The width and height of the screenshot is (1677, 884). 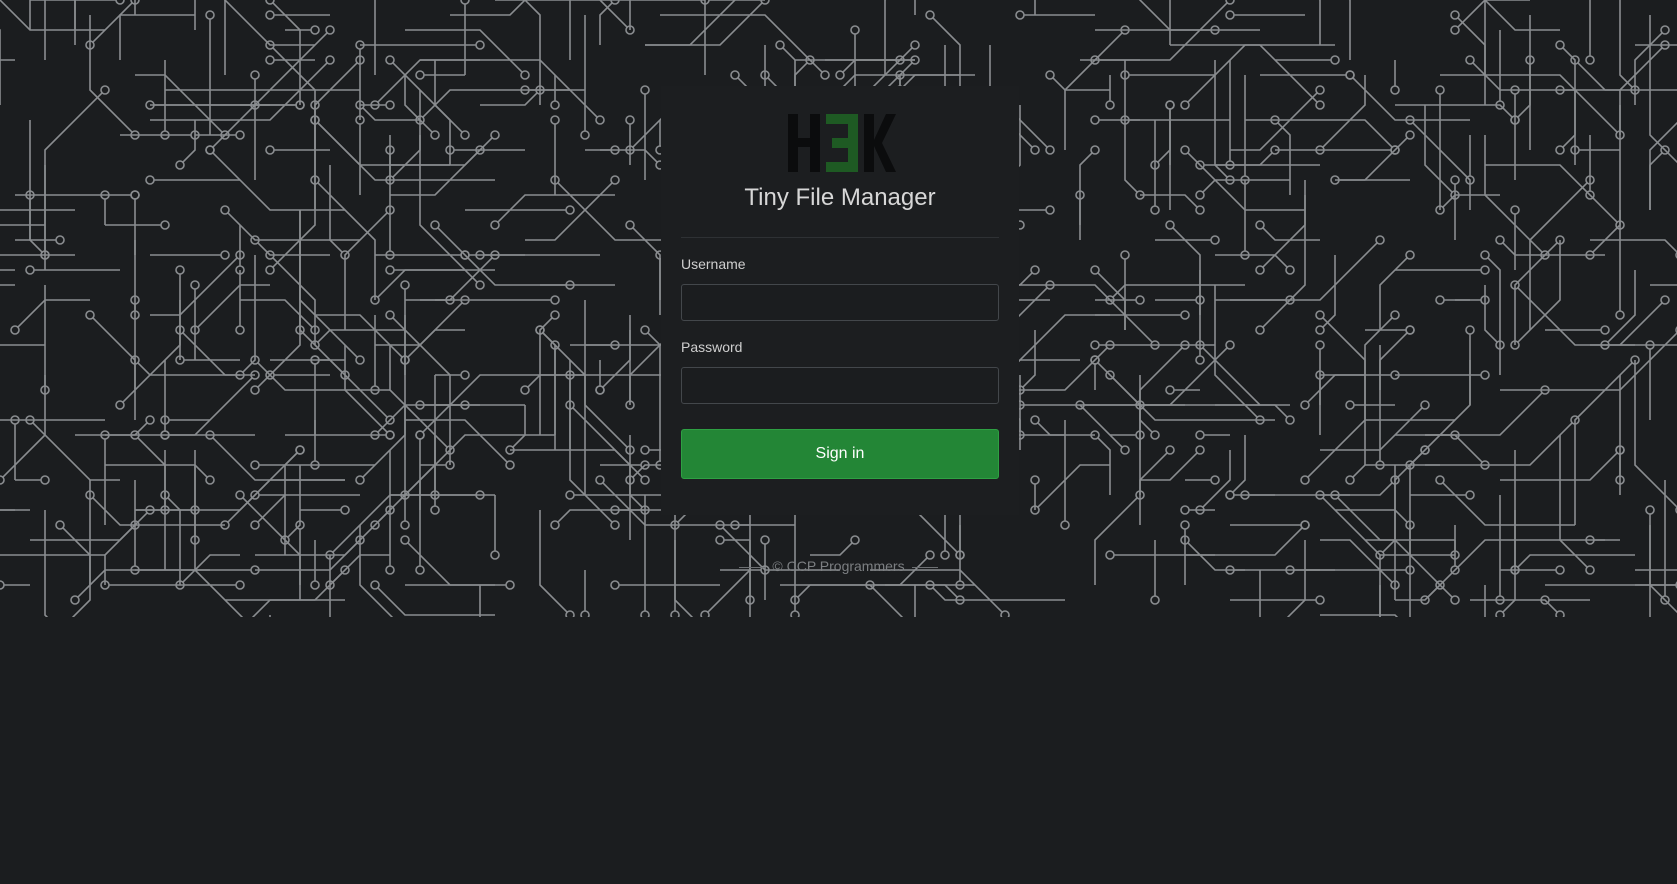 I want to click on footer: © CCP Programmers, so click(x=838, y=566).